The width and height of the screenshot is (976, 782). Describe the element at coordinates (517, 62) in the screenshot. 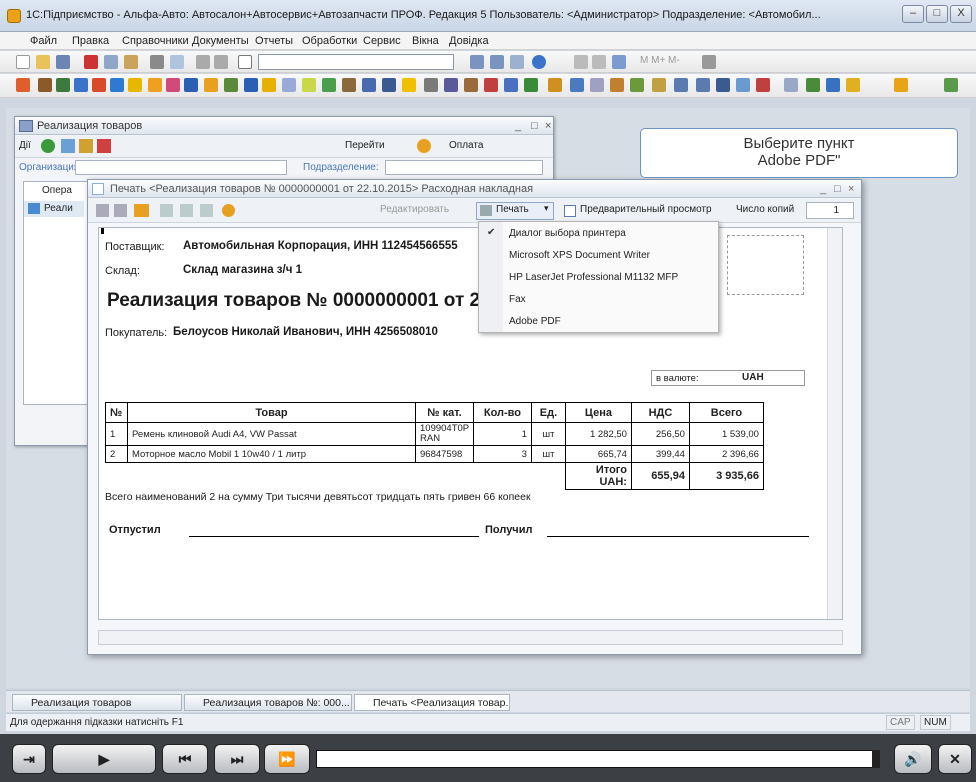

I see `windows-icon` at that location.